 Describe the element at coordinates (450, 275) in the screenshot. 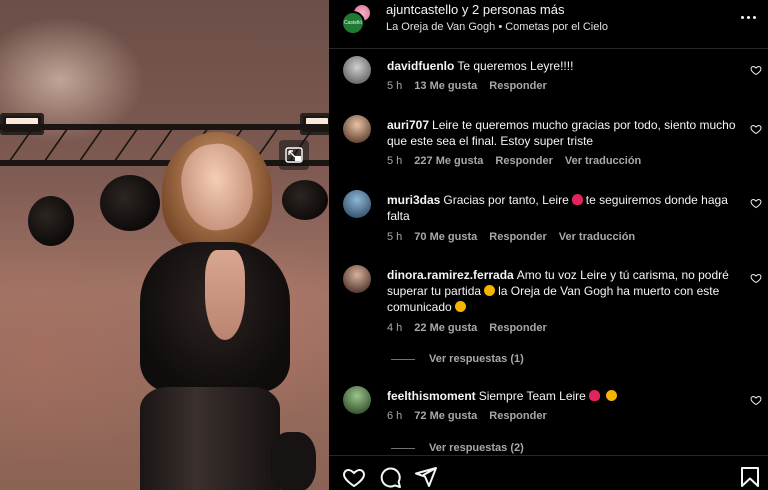

I see `comment-username: dinora.ramirez.ferrada` at that location.